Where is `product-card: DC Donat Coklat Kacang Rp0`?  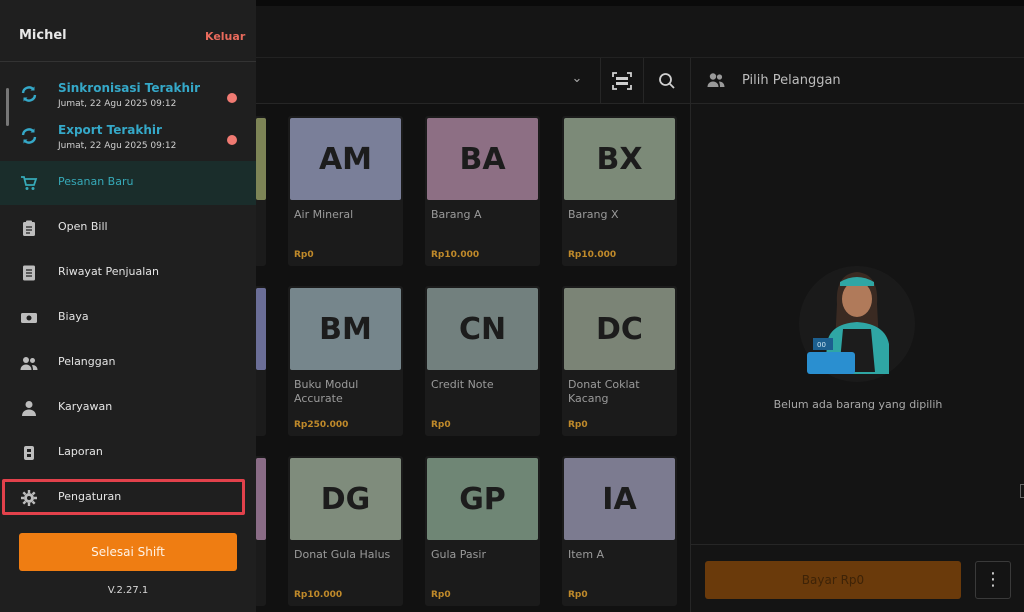 product-card: DC Donat Coklat Kacang Rp0 is located at coordinates (619, 361).